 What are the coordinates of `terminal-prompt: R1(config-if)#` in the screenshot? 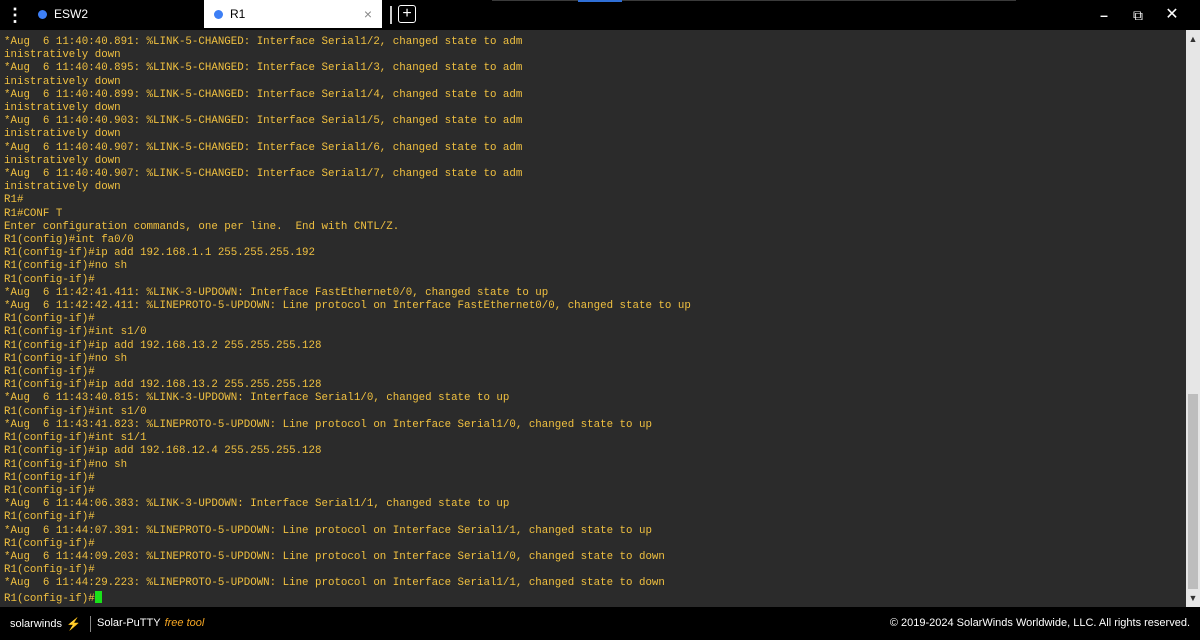 It's located at (49, 598).